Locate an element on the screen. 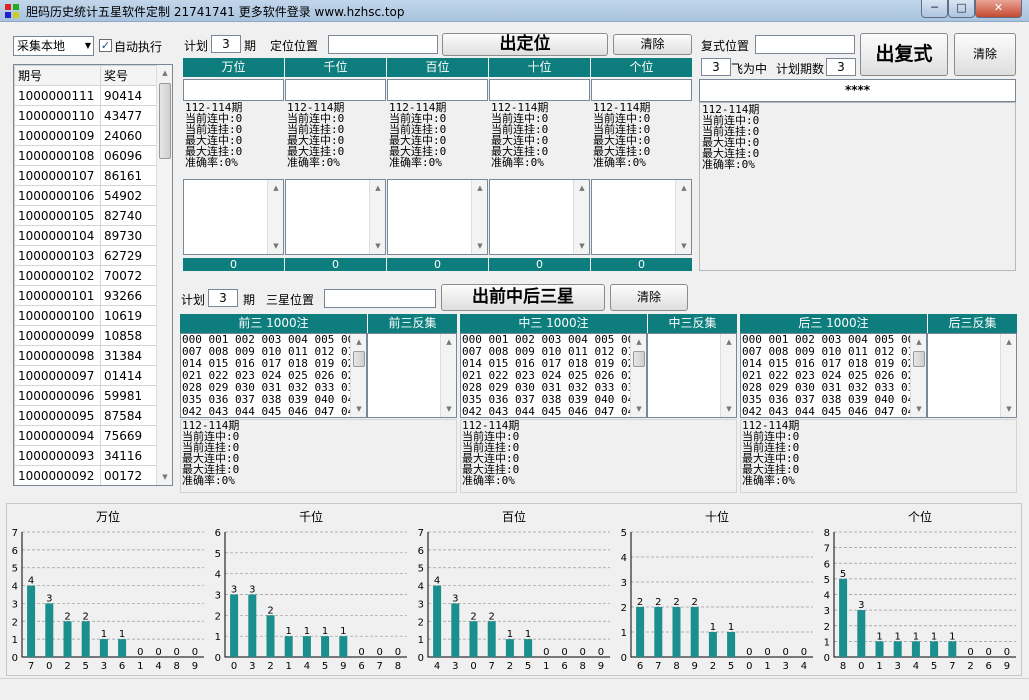 Image resolution: width=1029 pixels, height=700 pixels. table-row: 1000000101 93266 is located at coordinates (85, 295).